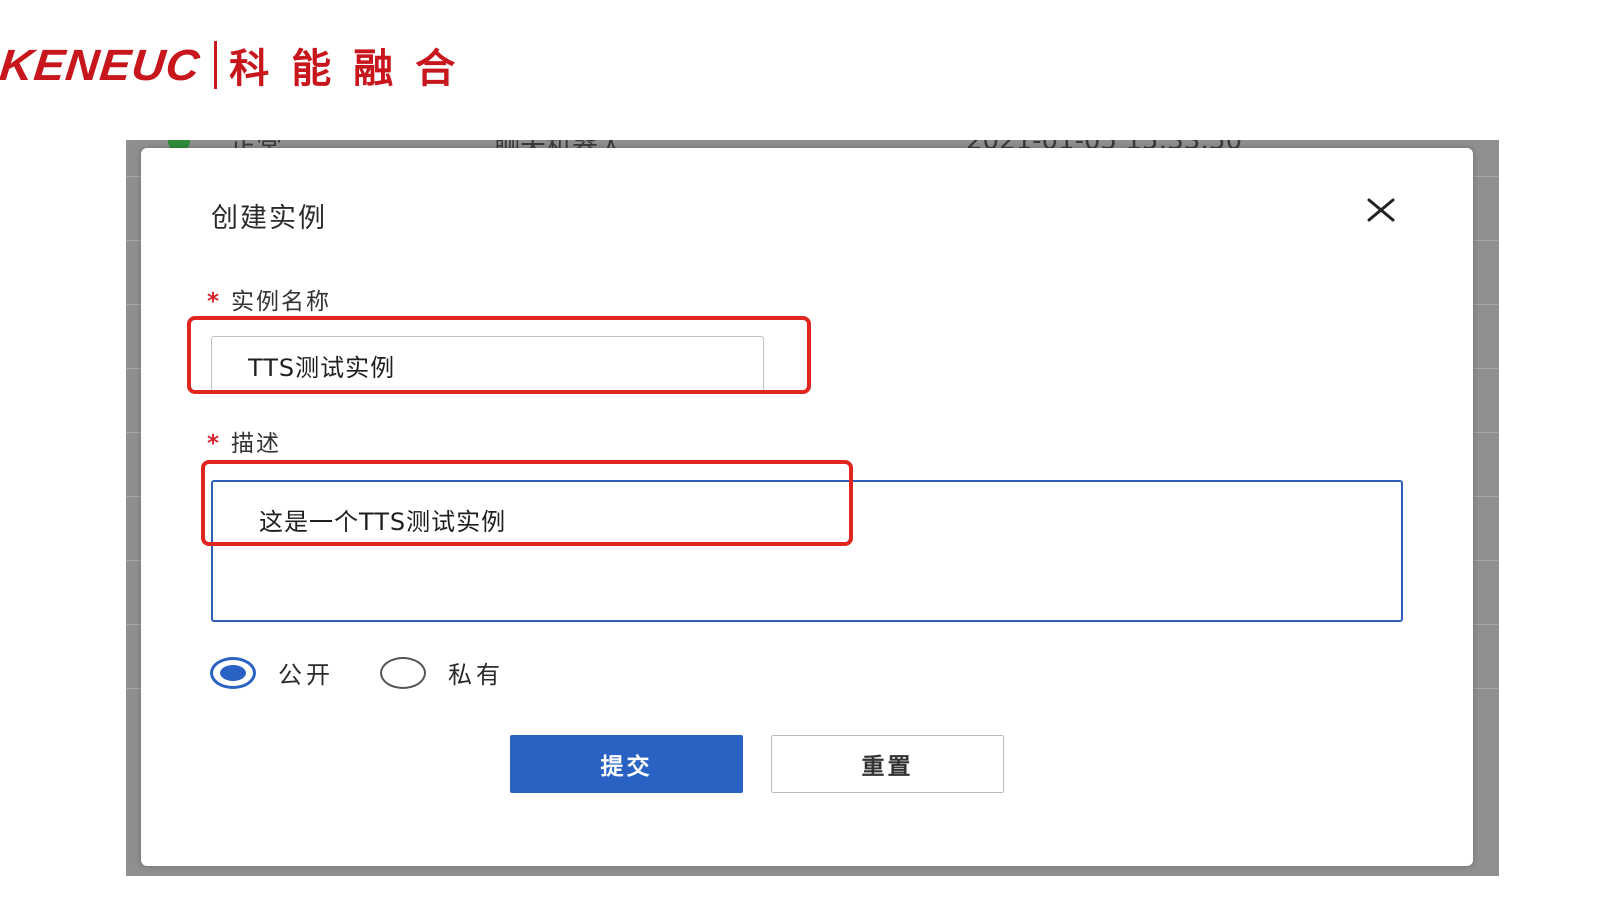  Describe the element at coordinates (353, 69) in the screenshot. I see `brand-name-cn: 科能融合` at that location.